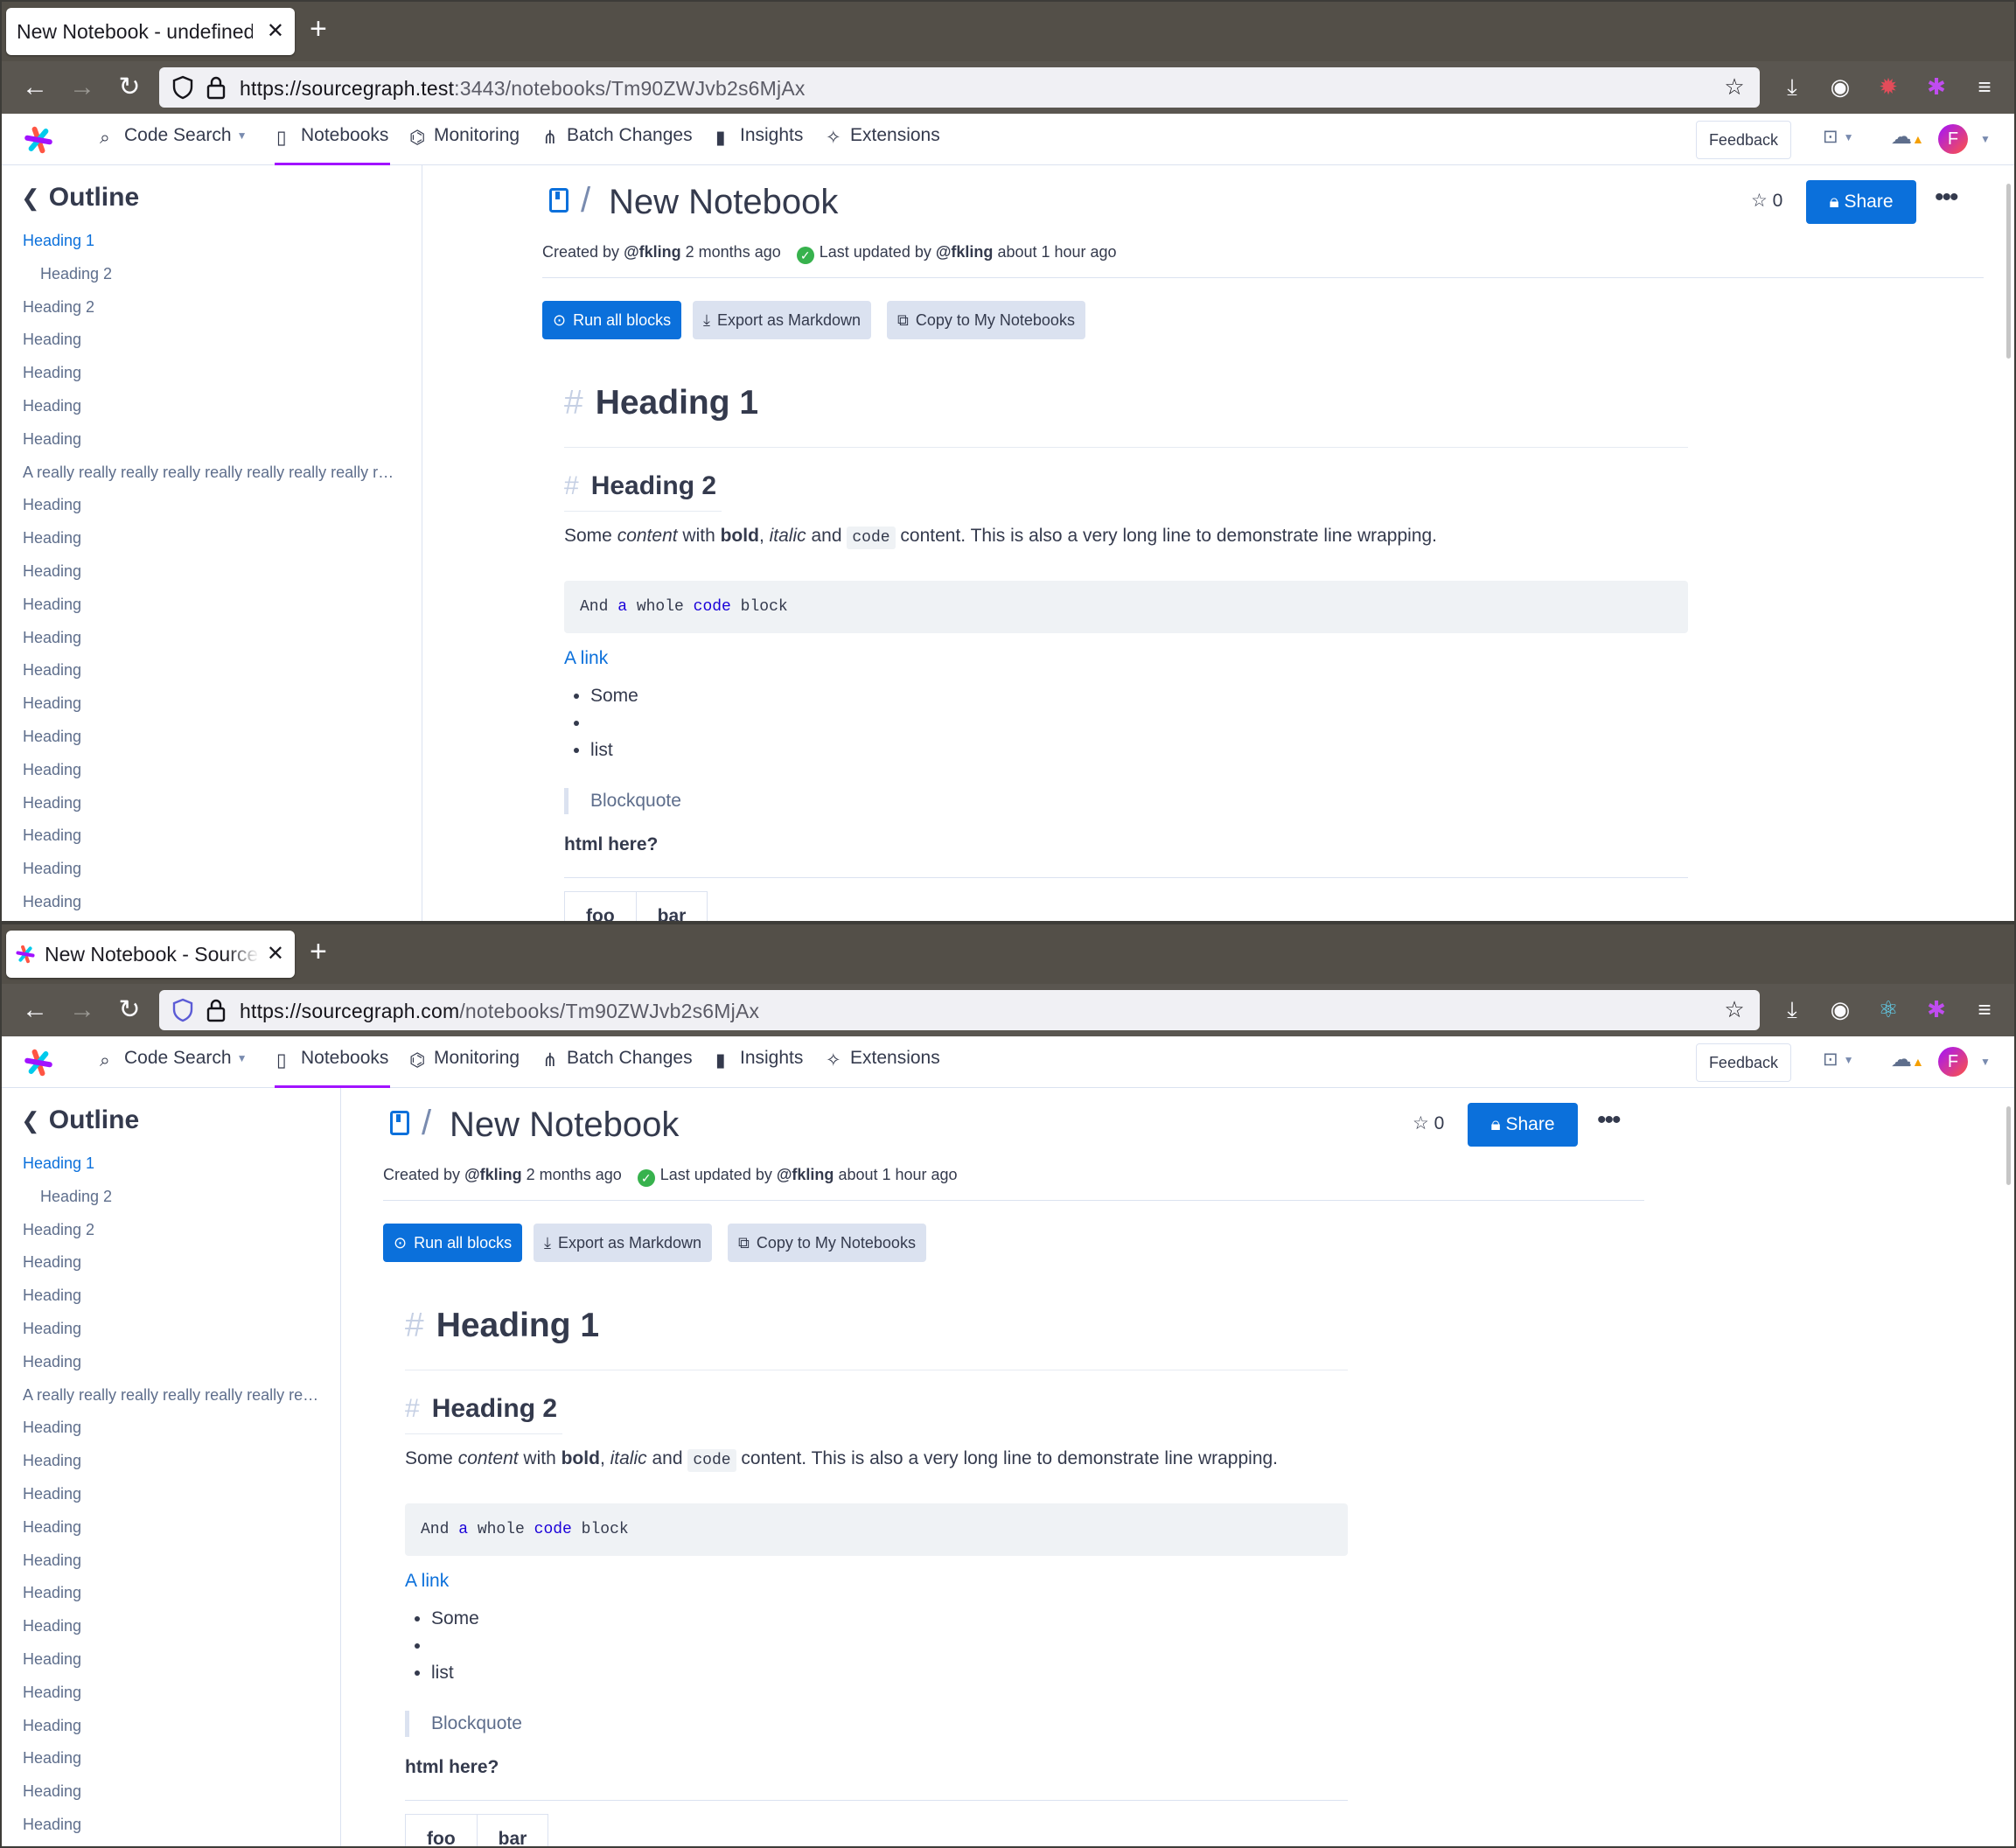 This screenshot has width=2016, height=1848. I want to click on lock-icon, so click(216, 87).